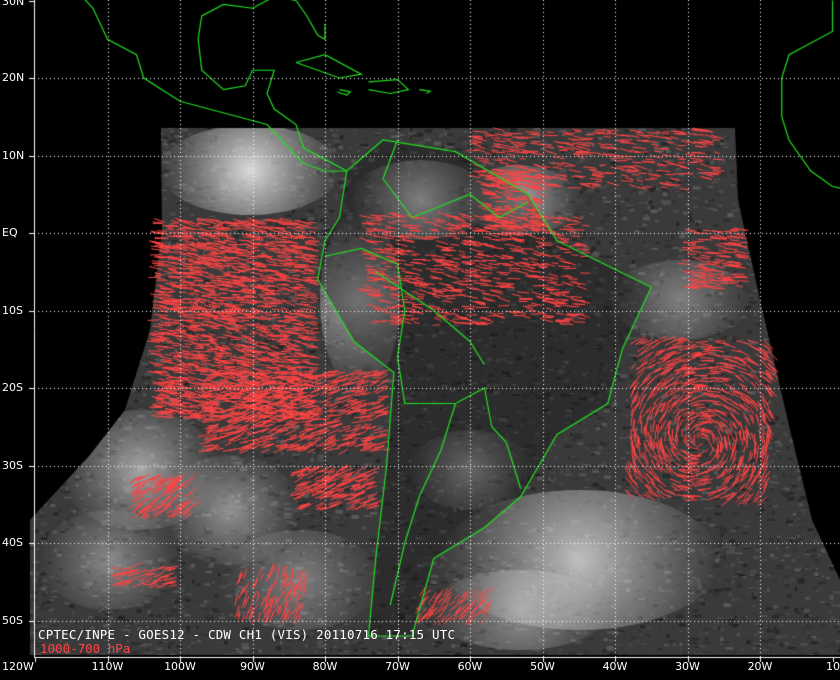  What do you see at coordinates (325, 666) in the screenshot?
I see `longitude-label: 80W` at bounding box center [325, 666].